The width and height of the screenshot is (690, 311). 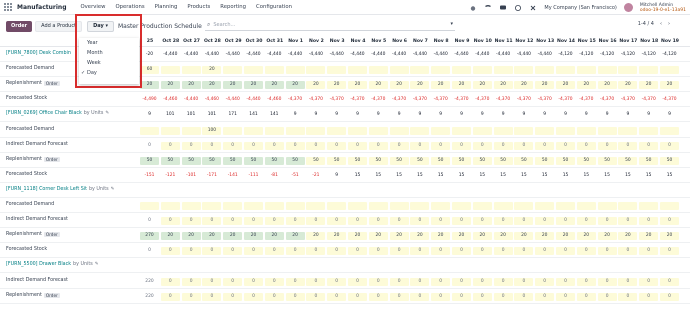 What do you see at coordinates (646, 24) in the screenshot?
I see `pager-value: 1-4 / 4` at bounding box center [646, 24].